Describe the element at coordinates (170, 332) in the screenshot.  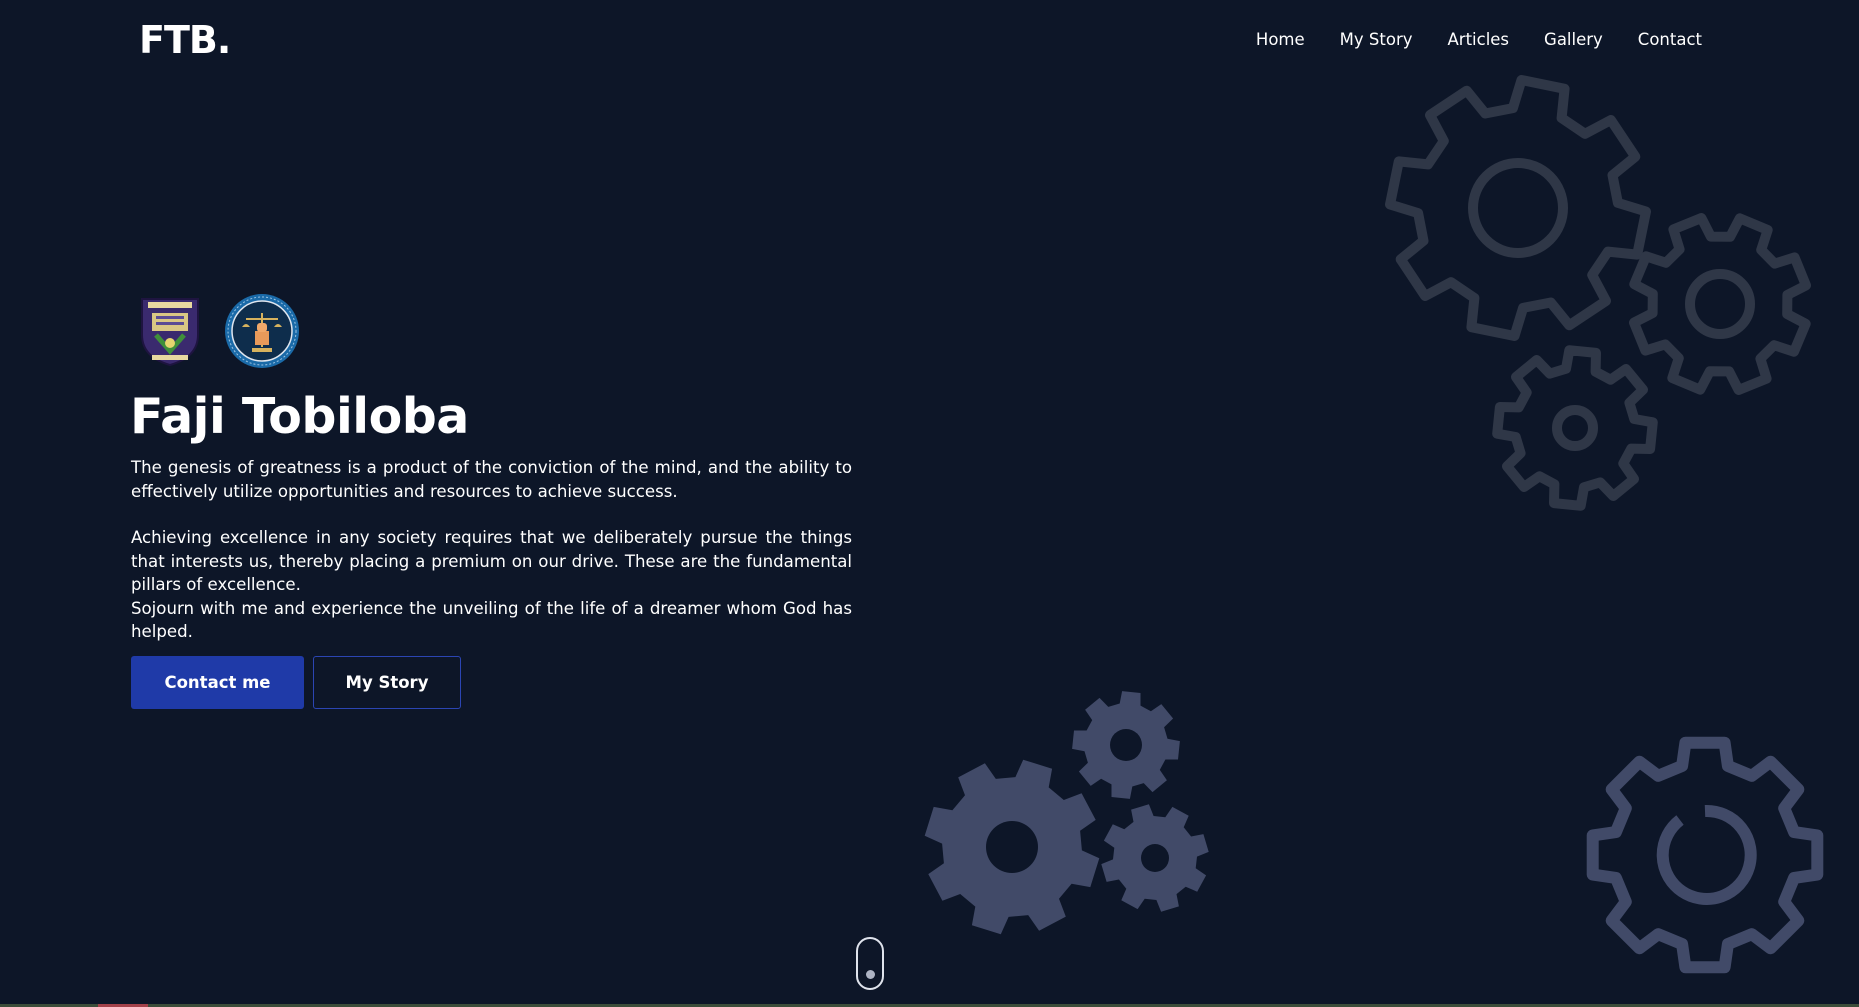
I see `university-crest-icon` at that location.